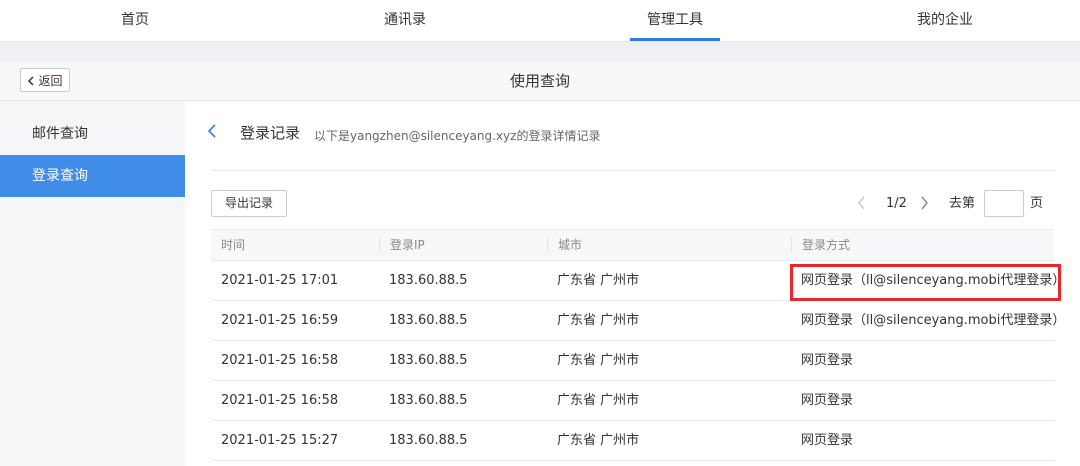 This screenshot has height=466, width=1080. I want to click on section-subtitle: 以下是yangzhen@silenceyang.xyz的登录详情记录, so click(457, 136).